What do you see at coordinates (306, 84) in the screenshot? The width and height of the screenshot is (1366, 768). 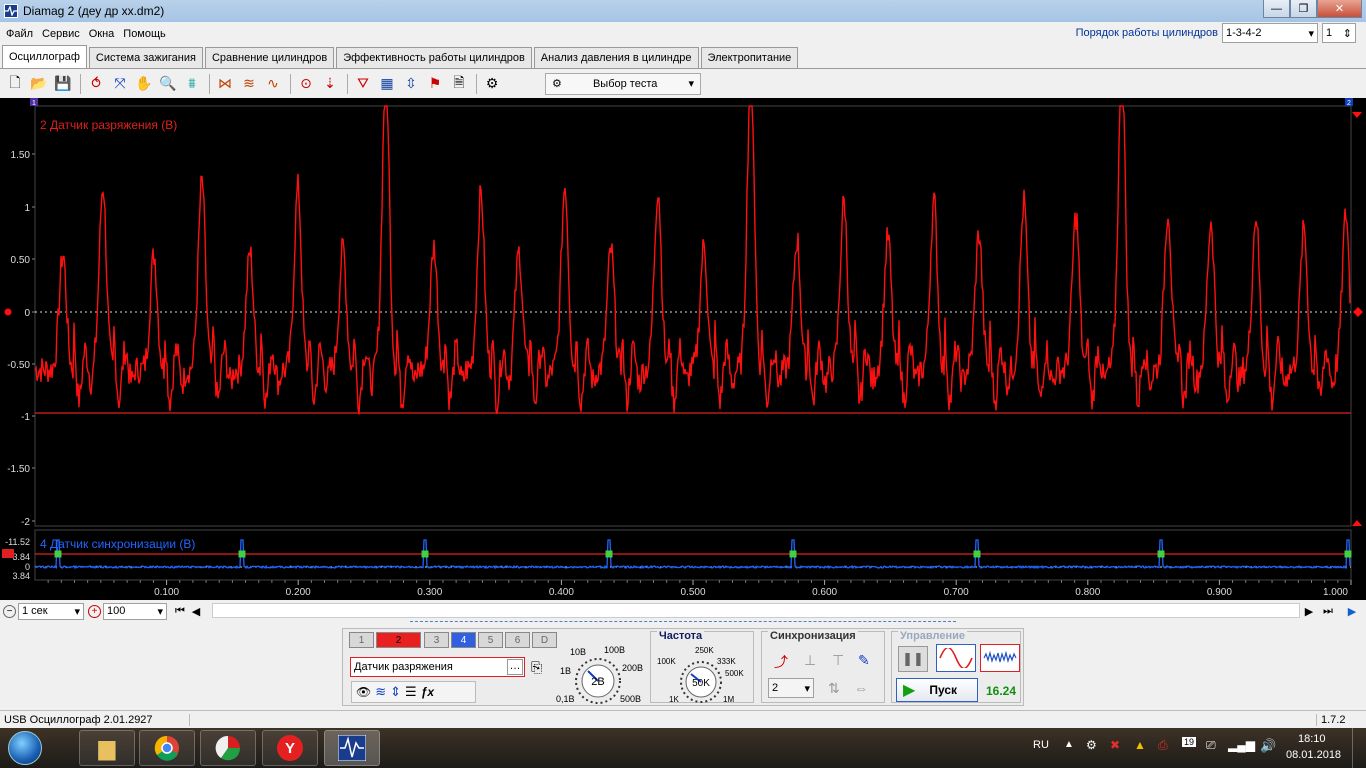 I see `auto-scale-icon: ⊙` at bounding box center [306, 84].